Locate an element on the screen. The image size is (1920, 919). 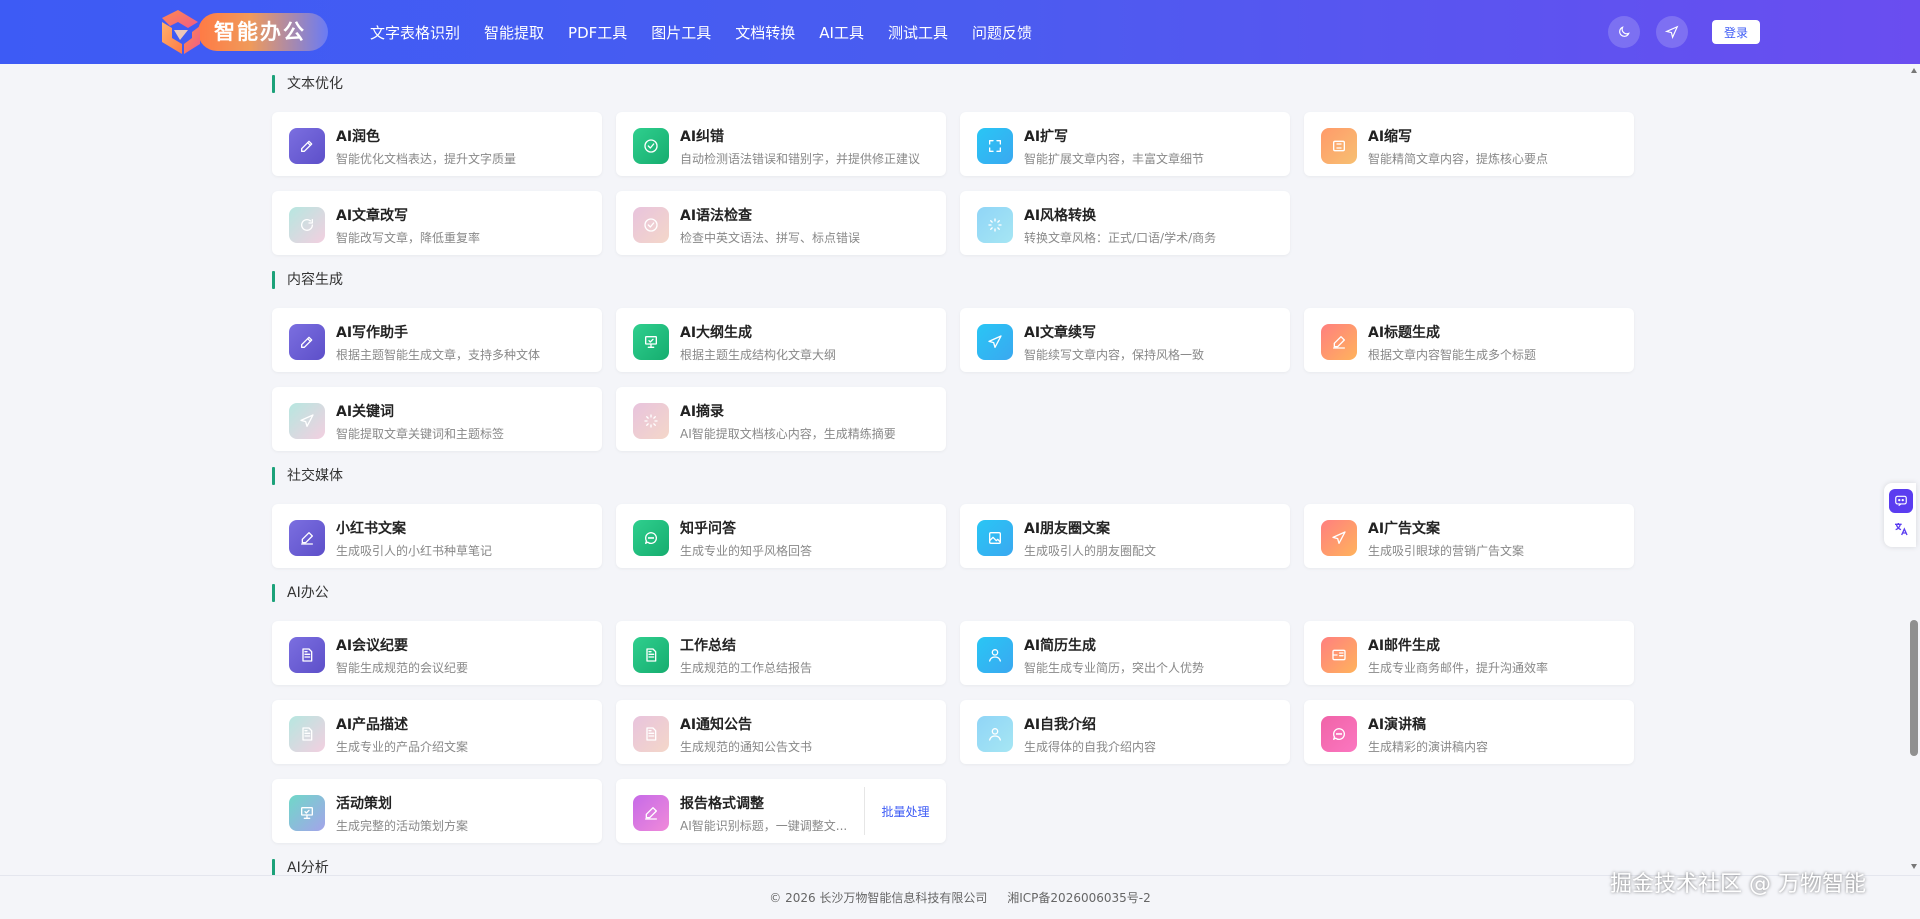
tool-card-desc: 生成得体的自我介绍内容 is located at coordinates (1090, 747).